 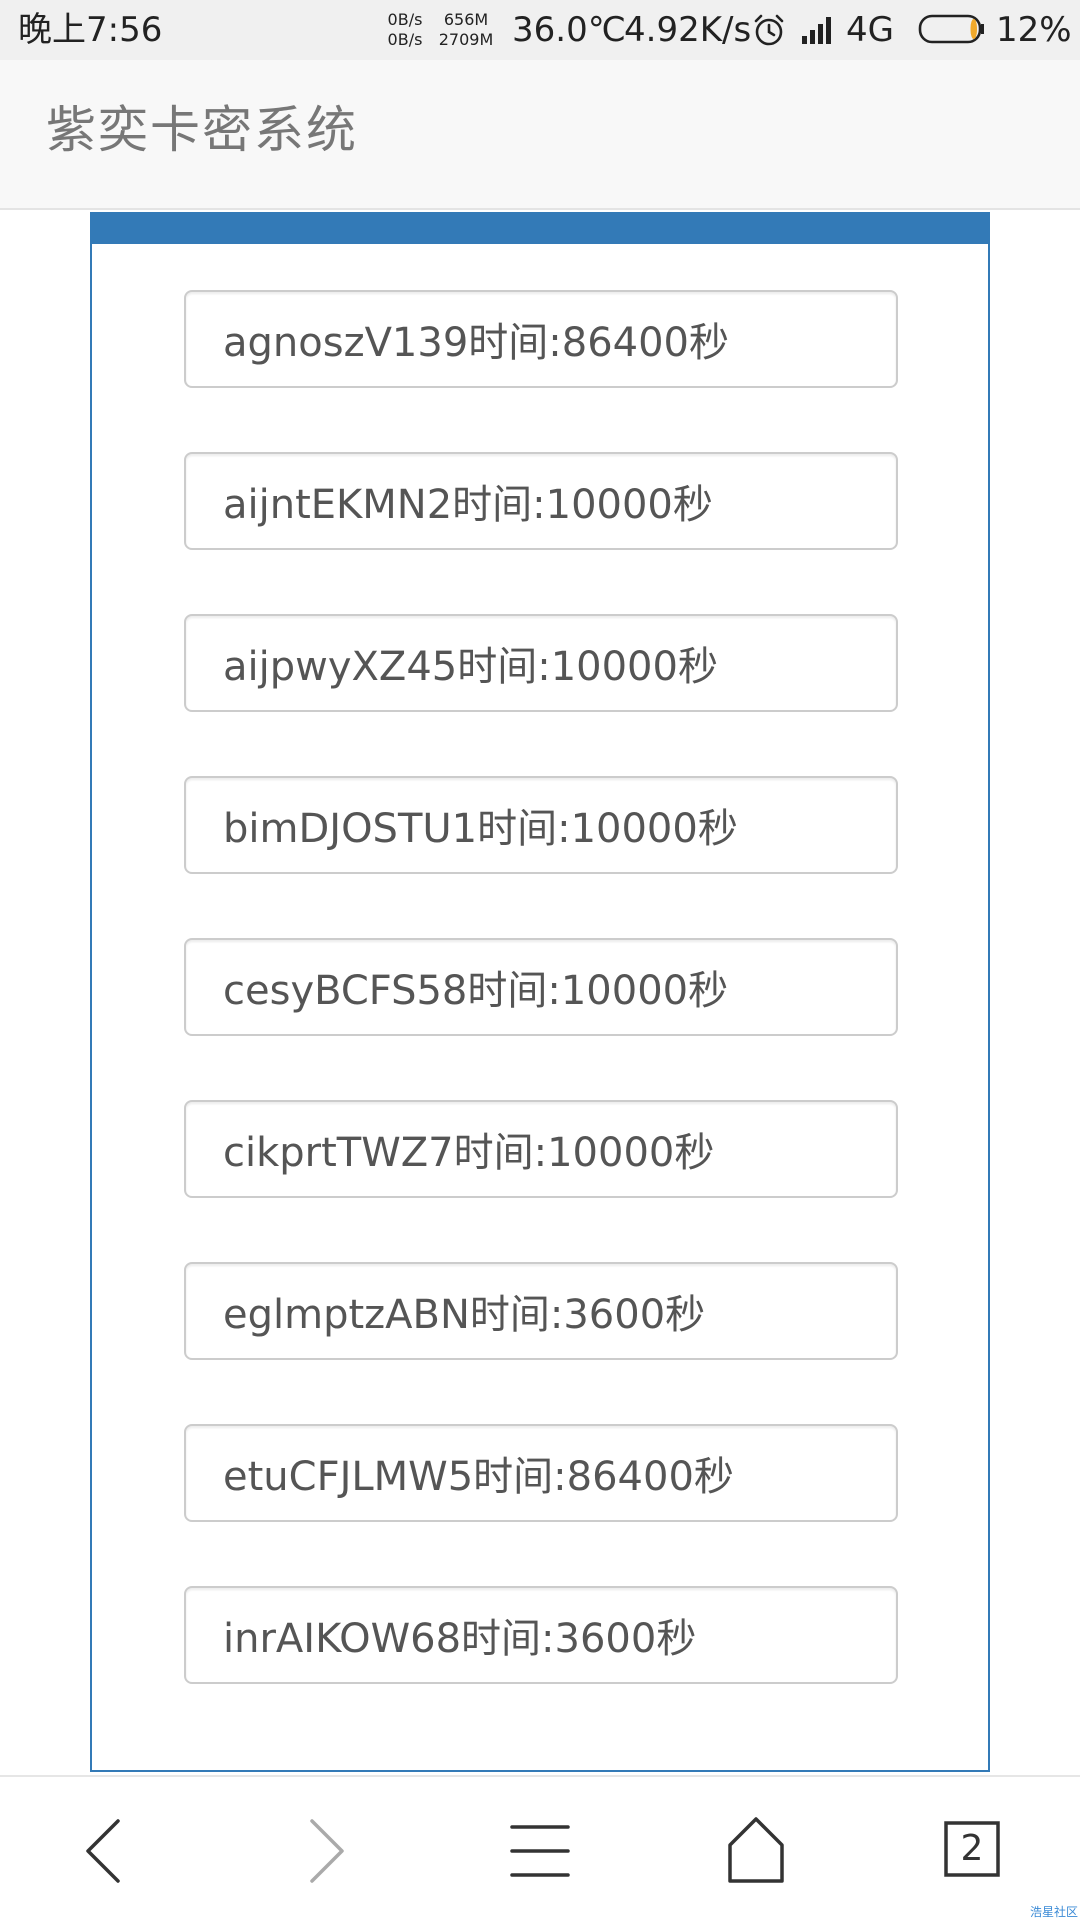 I want to click on battery-icon, so click(x=951, y=29).